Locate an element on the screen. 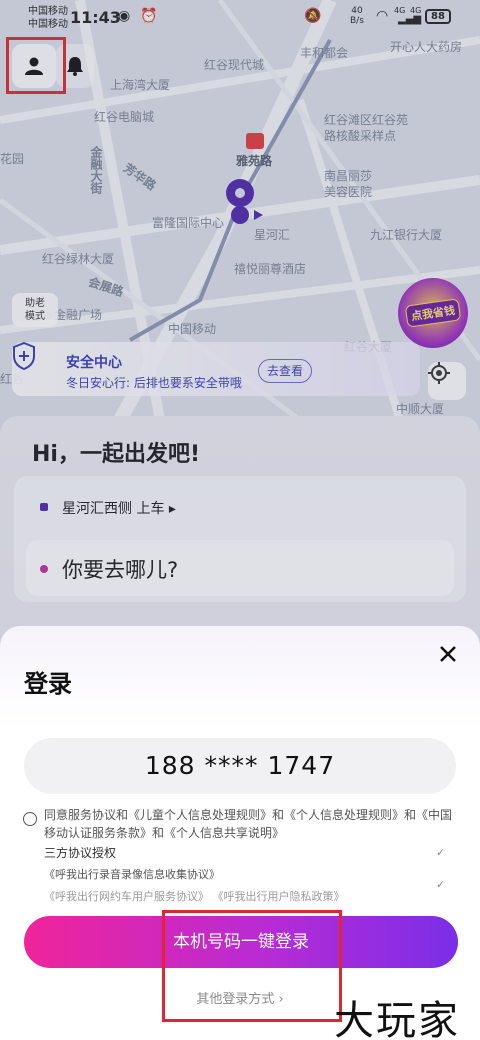  annotation-highlight-login is located at coordinates (252, 966).